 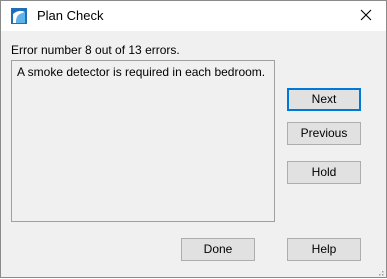 What do you see at coordinates (324, 172) in the screenshot?
I see `hold-button: Hold` at bounding box center [324, 172].